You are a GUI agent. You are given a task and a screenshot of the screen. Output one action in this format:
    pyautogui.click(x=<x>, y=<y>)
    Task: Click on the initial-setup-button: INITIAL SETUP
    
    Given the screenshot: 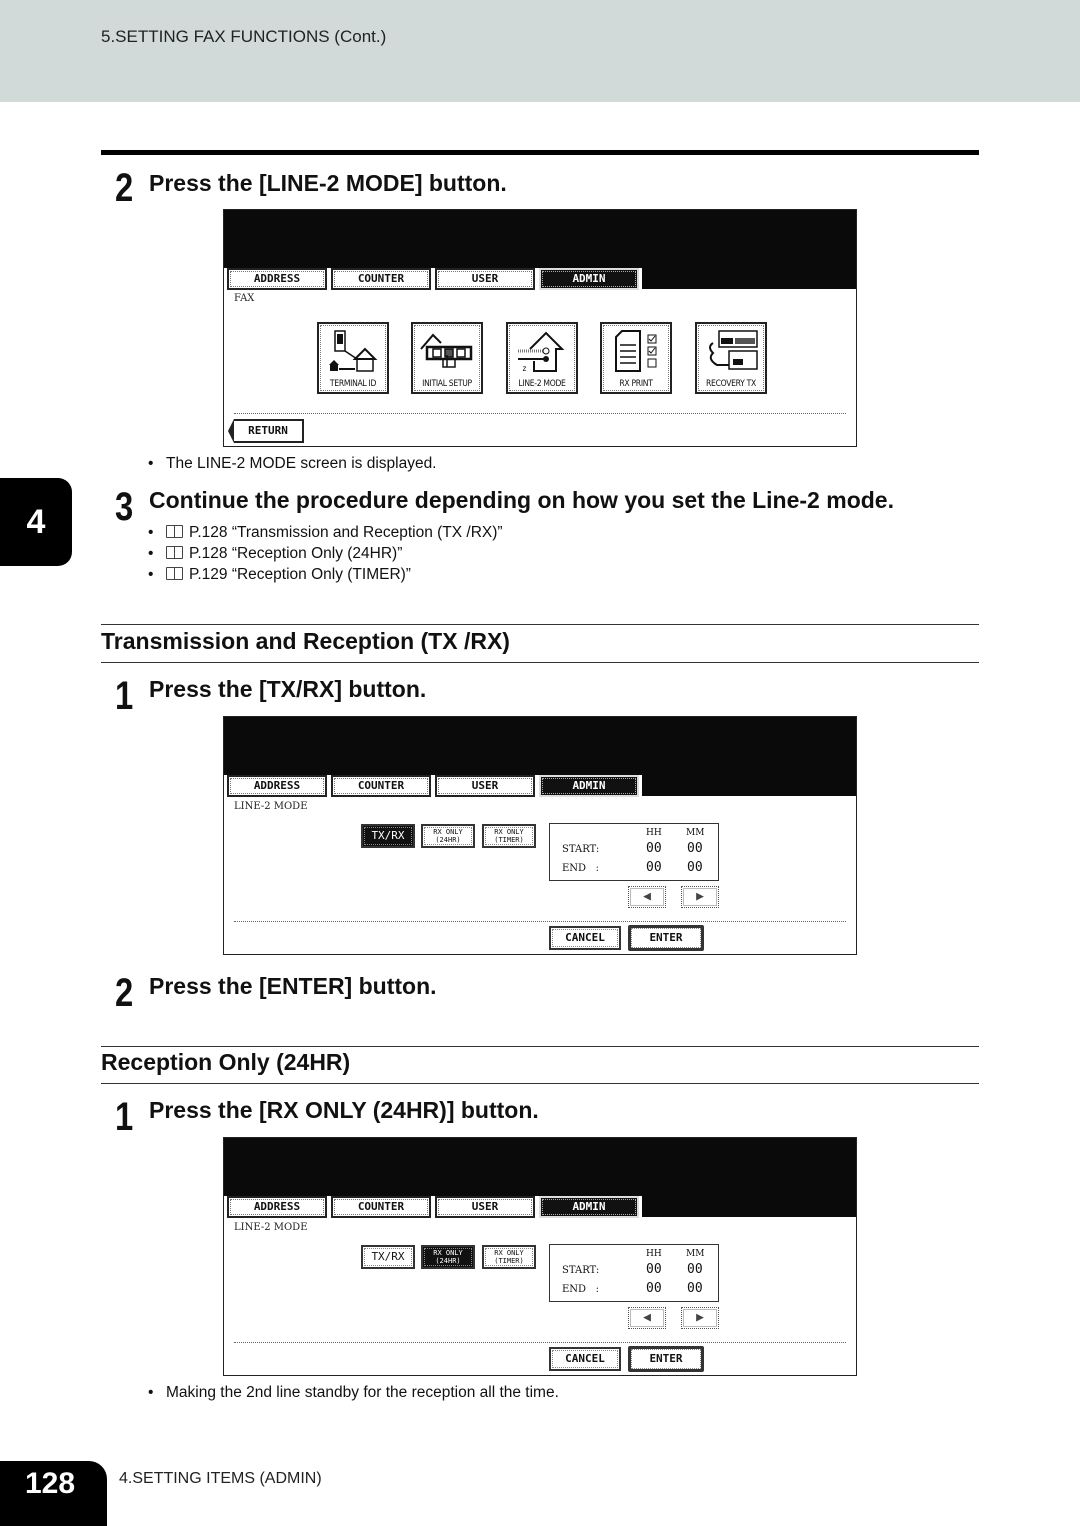 What is the action you would take?
    pyautogui.click(x=447, y=358)
    